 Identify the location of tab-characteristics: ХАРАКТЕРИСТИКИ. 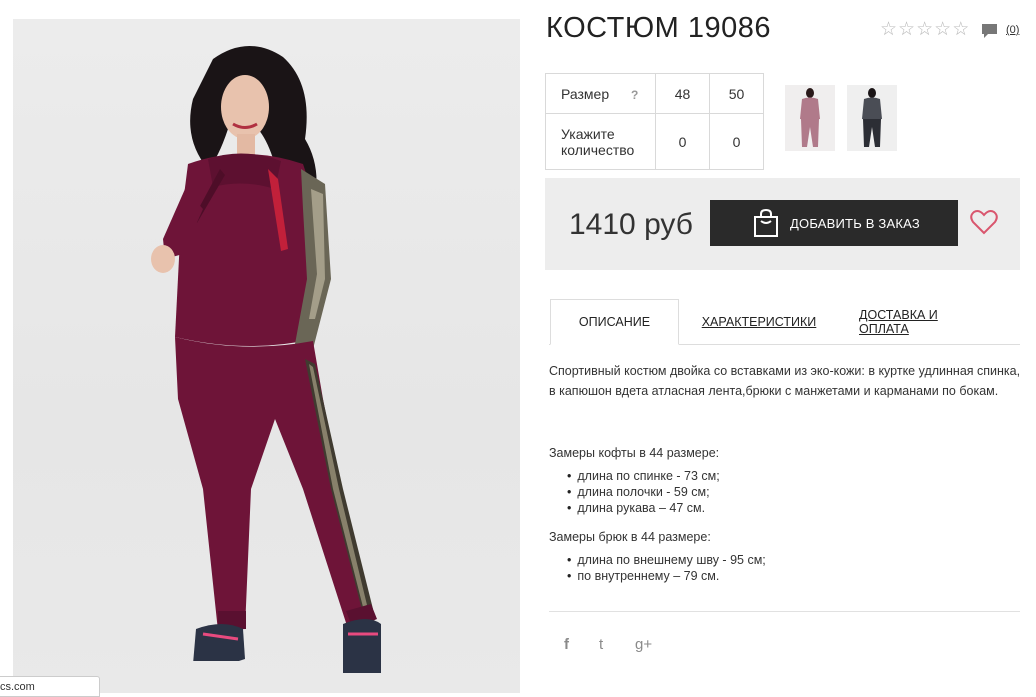
(759, 322).